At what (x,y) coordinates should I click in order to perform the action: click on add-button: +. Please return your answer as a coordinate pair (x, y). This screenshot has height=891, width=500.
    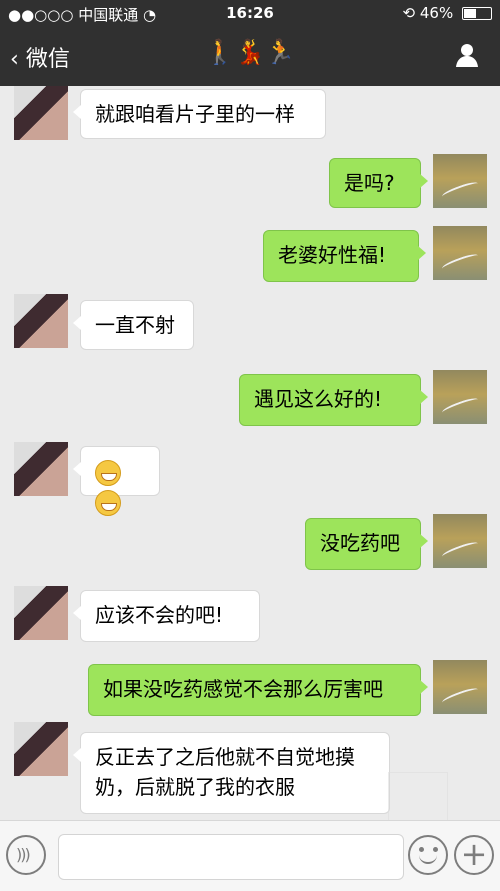
    Looking at the image, I should click on (474, 855).